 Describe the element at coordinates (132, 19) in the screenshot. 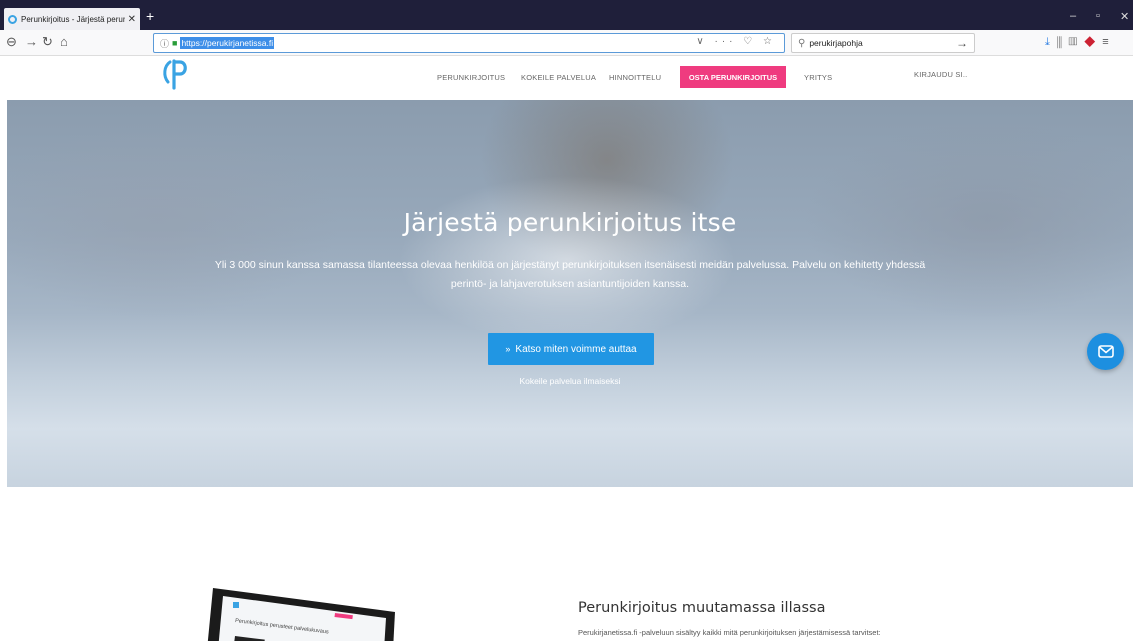

I see `tab-close-icon: ✕` at that location.